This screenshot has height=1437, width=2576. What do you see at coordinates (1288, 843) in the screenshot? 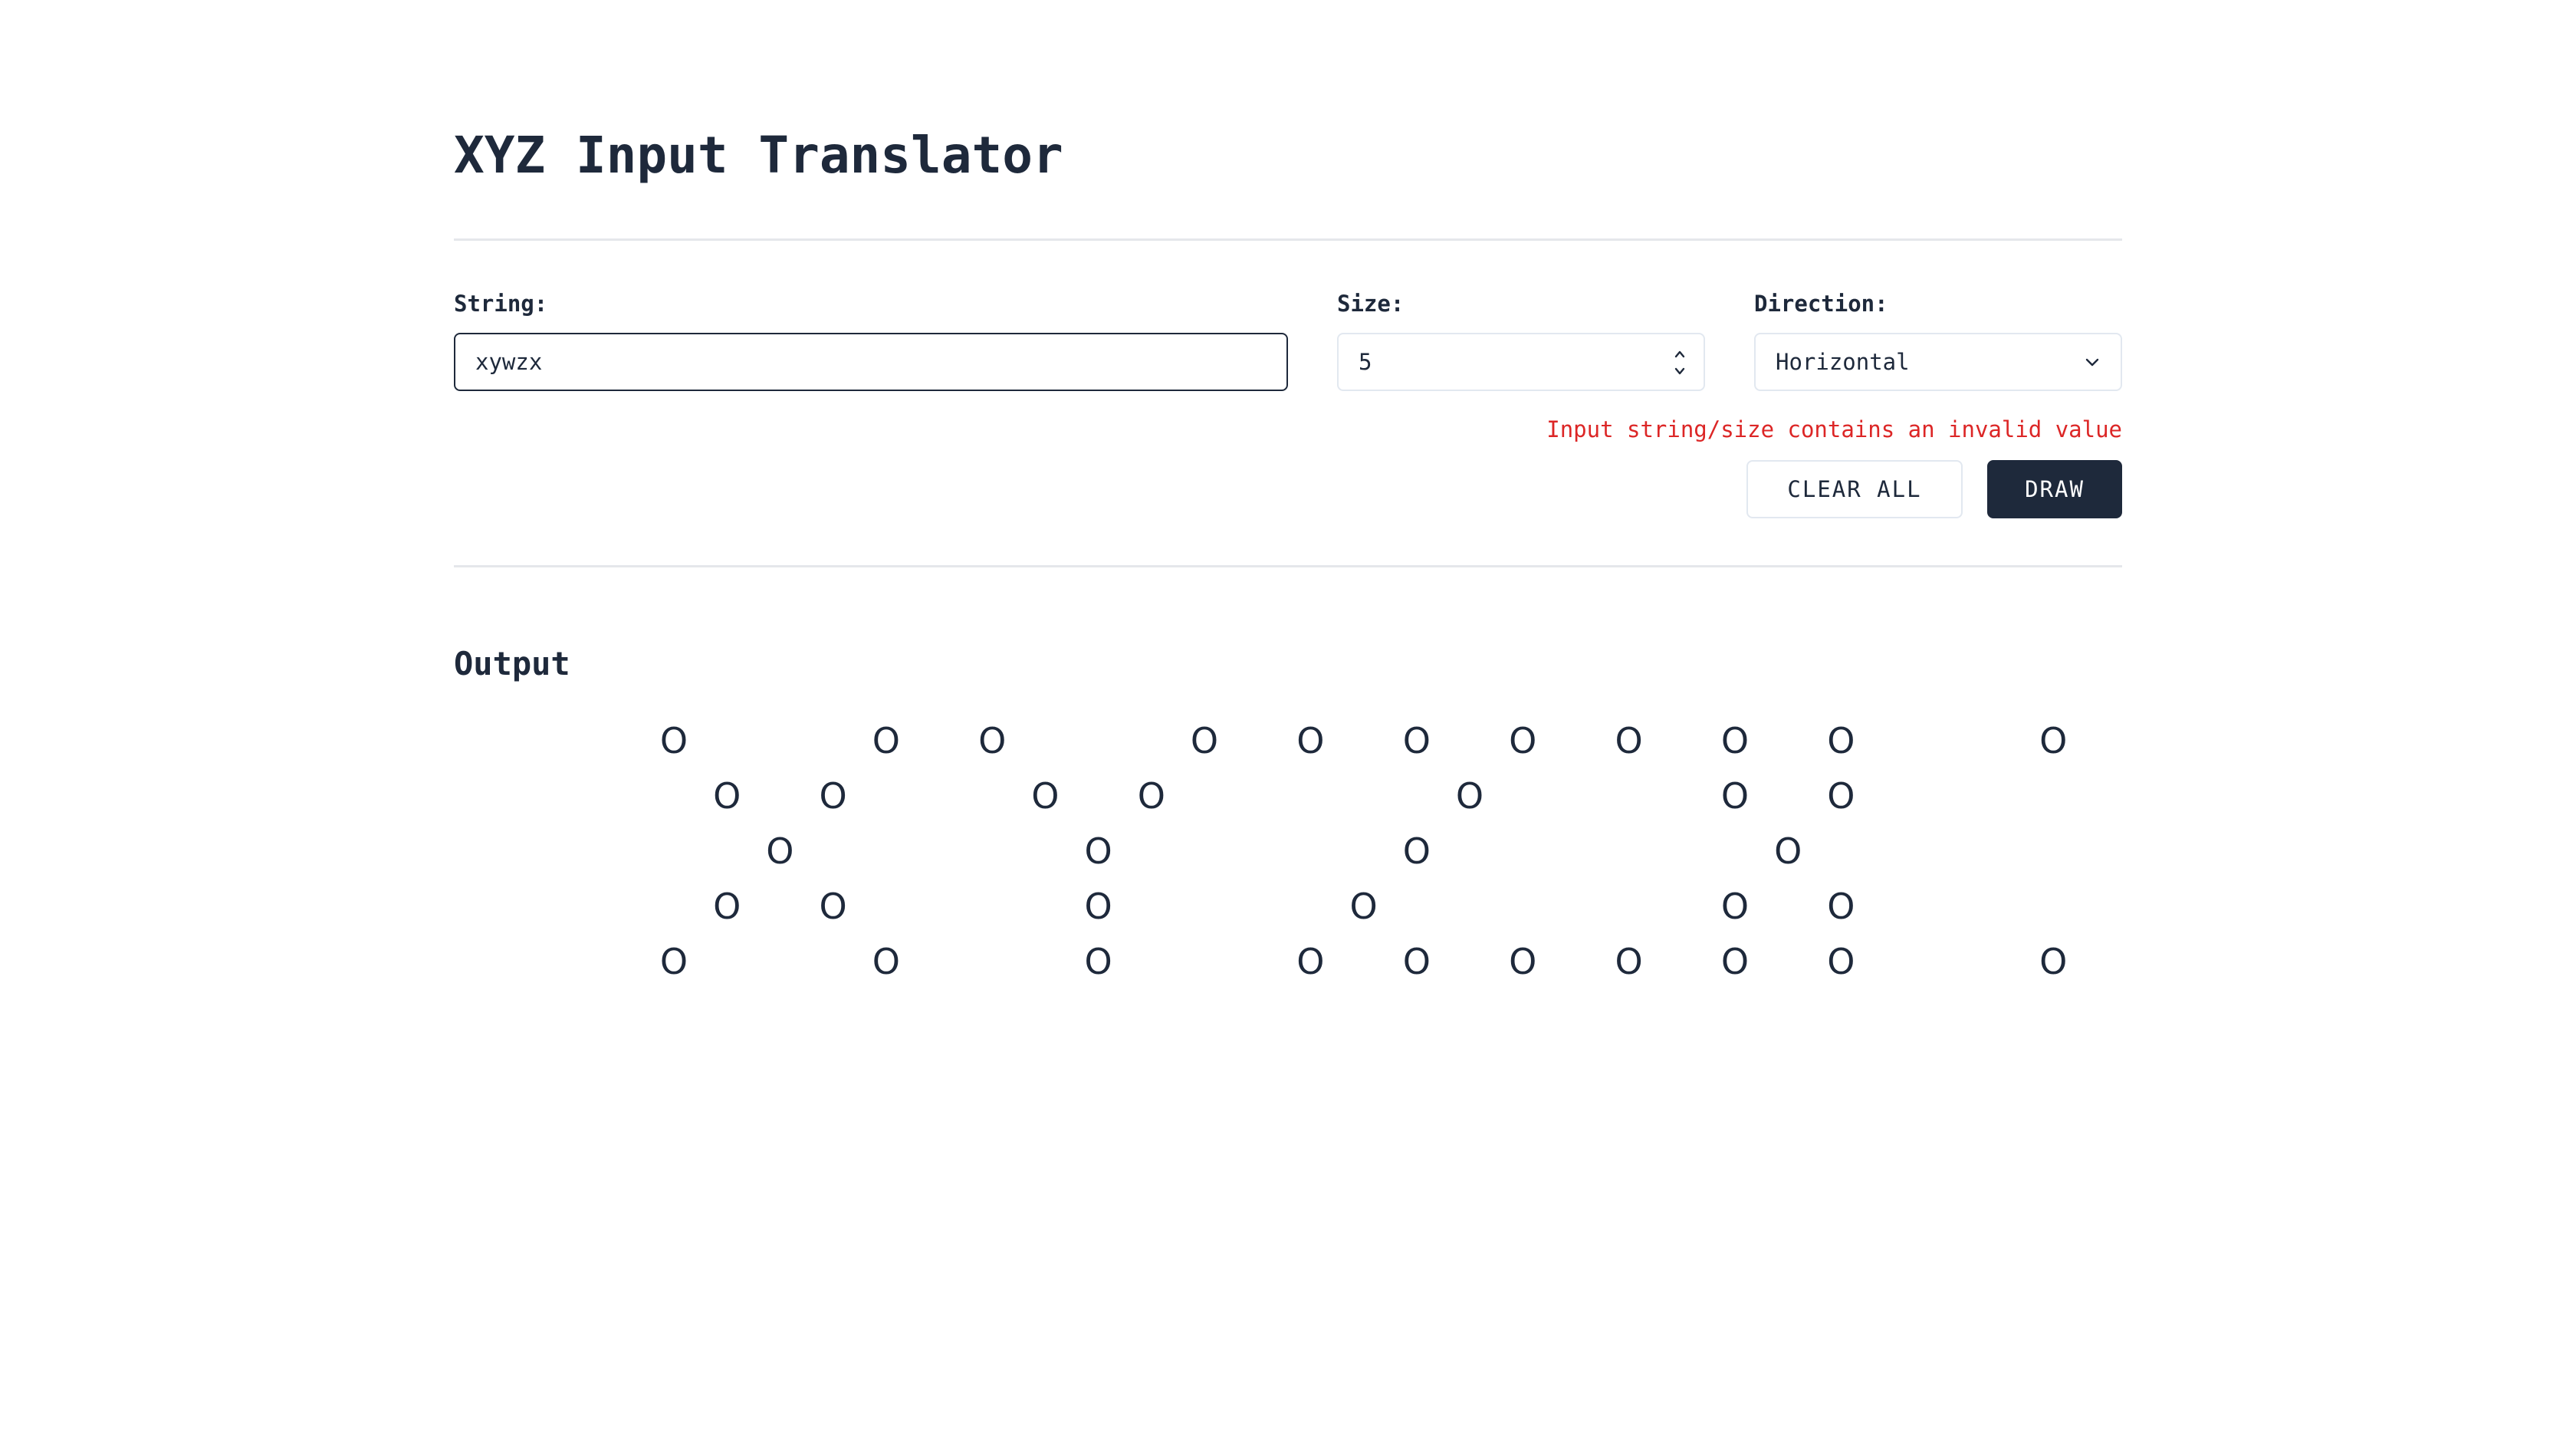
I see `output-grid: OOOOOOOOOOOOOOOOOOOOOOOOOOOOOOOOOOOOOO` at bounding box center [1288, 843].